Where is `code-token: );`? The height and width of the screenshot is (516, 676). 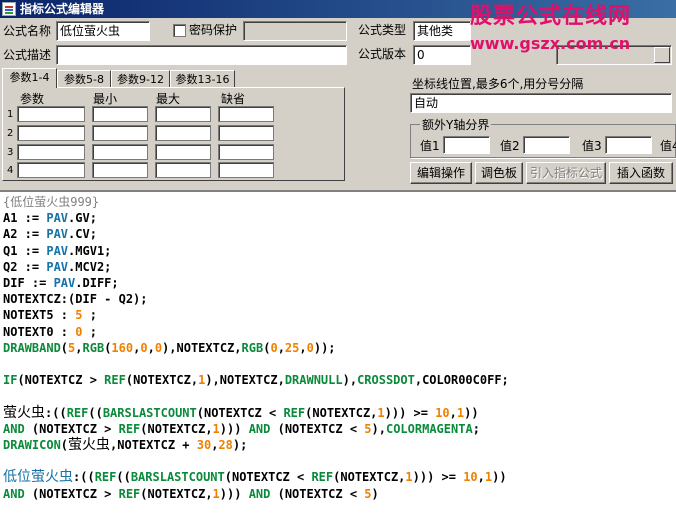
code-token: ); is located at coordinates (240, 445).